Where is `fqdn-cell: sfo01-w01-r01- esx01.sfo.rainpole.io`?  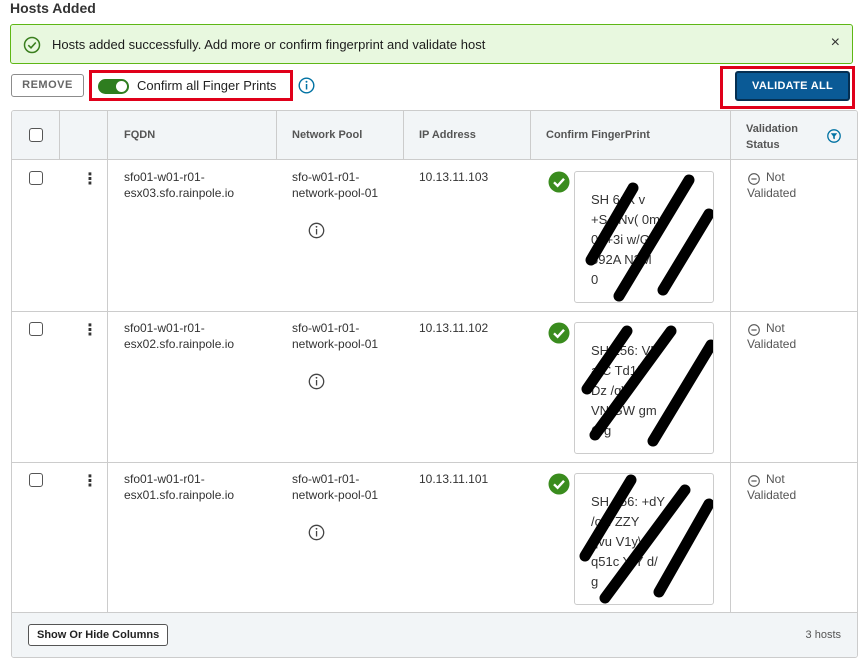
fqdn-cell: sfo01-w01-r01- esx01.sfo.rainpole.io is located at coordinates (179, 487).